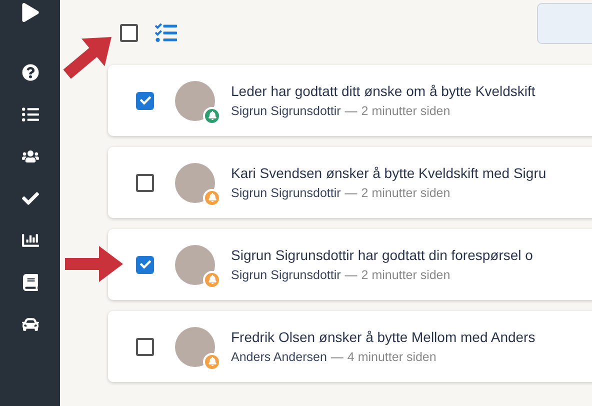 This screenshot has height=406, width=592. Describe the element at coordinates (166, 33) in the screenshot. I see `checklist-icon` at that location.